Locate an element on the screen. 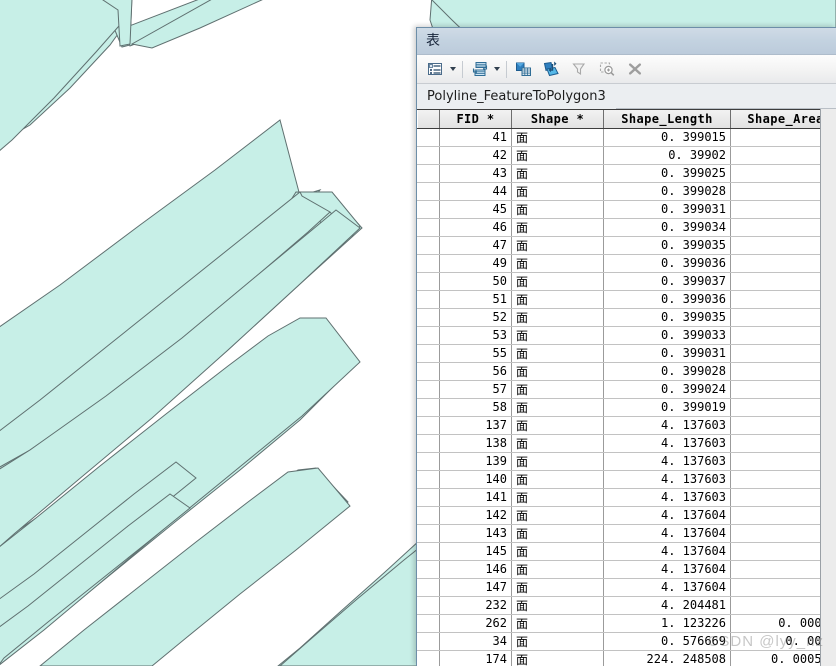  table-row: 145面4. 1376040 is located at coordinates (618, 551).